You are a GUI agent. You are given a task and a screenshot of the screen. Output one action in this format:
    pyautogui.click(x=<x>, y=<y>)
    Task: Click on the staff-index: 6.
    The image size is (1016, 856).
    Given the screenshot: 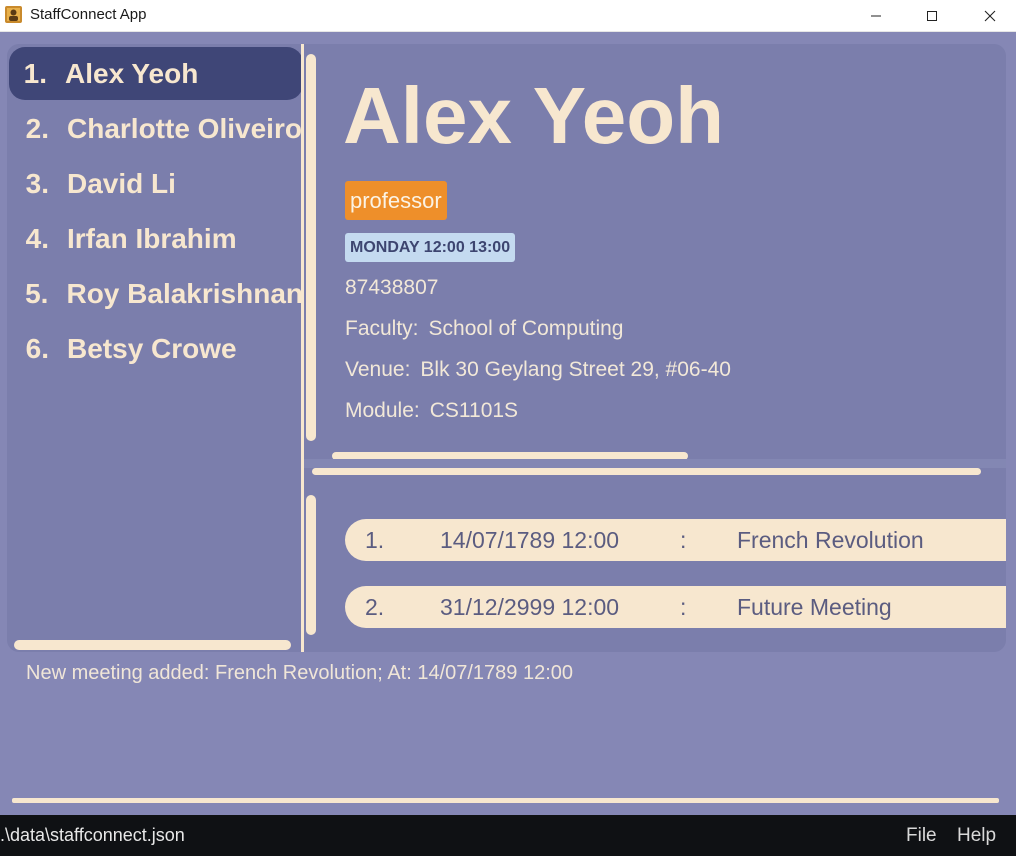 What is the action you would take?
    pyautogui.click(x=37, y=348)
    